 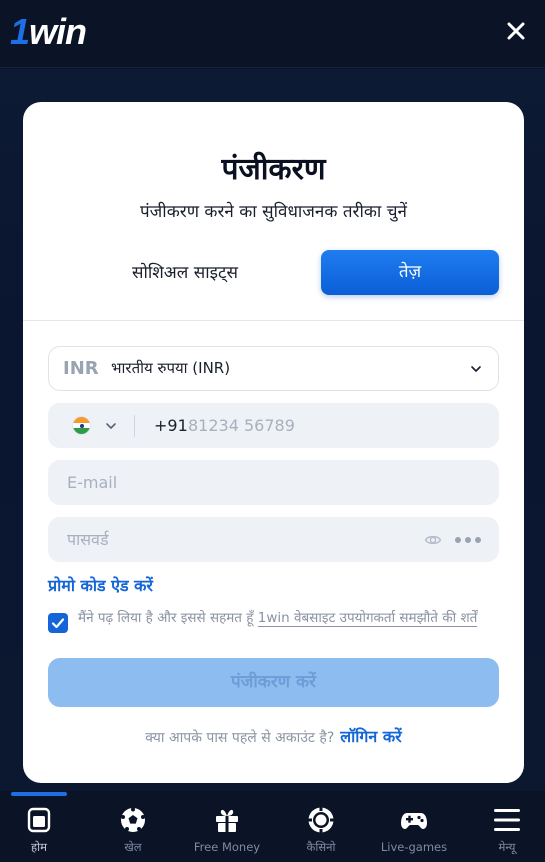 I want to click on nav-item-free-money: Free Money, so click(x=227, y=827).